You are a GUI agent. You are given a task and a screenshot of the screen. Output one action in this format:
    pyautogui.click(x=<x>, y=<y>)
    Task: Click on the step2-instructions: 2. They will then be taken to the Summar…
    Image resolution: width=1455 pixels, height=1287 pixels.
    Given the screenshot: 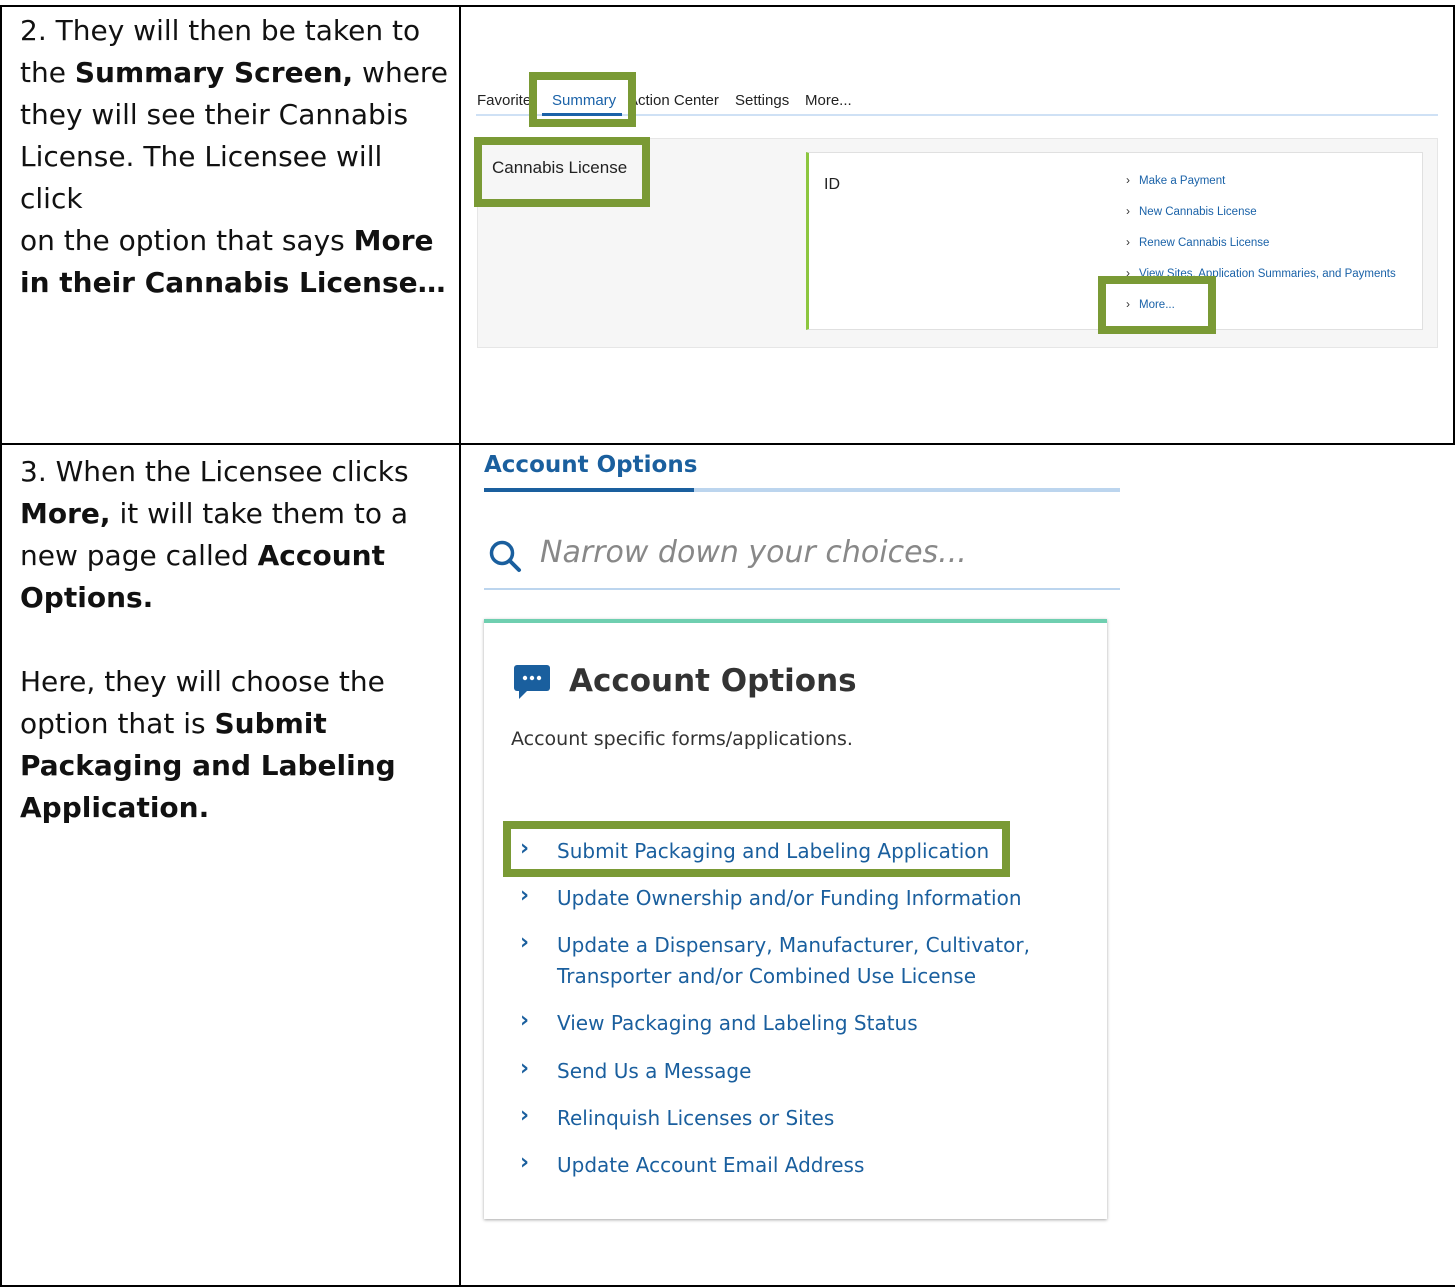 What is the action you would take?
    pyautogui.click(x=234, y=156)
    